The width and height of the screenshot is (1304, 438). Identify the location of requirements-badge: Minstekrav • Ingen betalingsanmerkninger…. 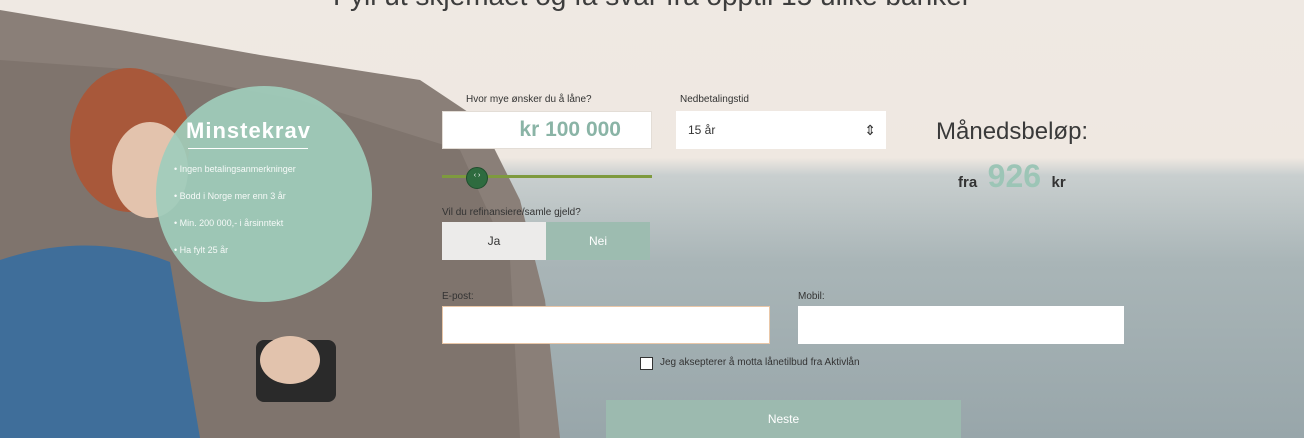
(264, 194).